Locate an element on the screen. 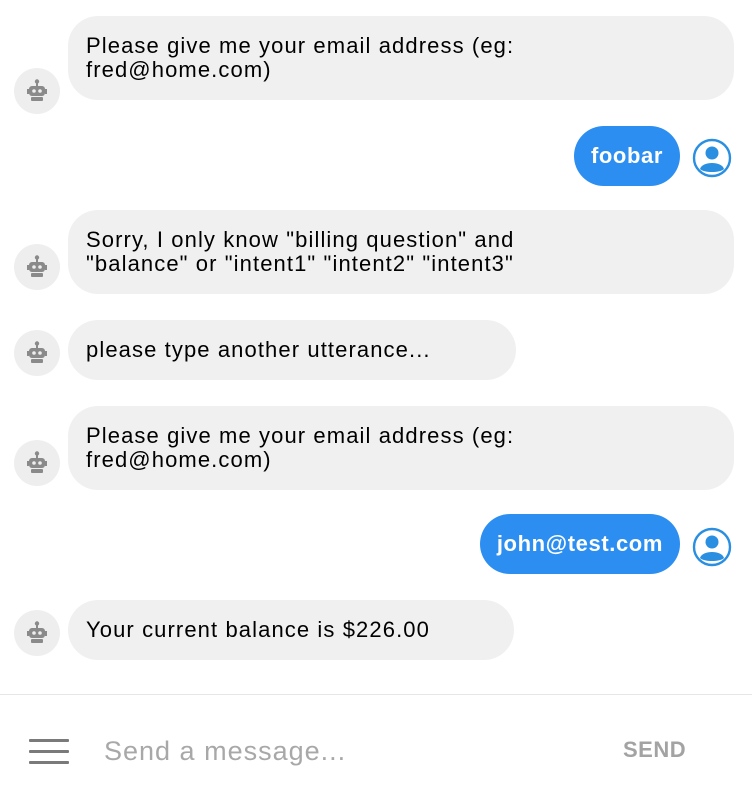  message-composer: SEND is located at coordinates (376, 745).